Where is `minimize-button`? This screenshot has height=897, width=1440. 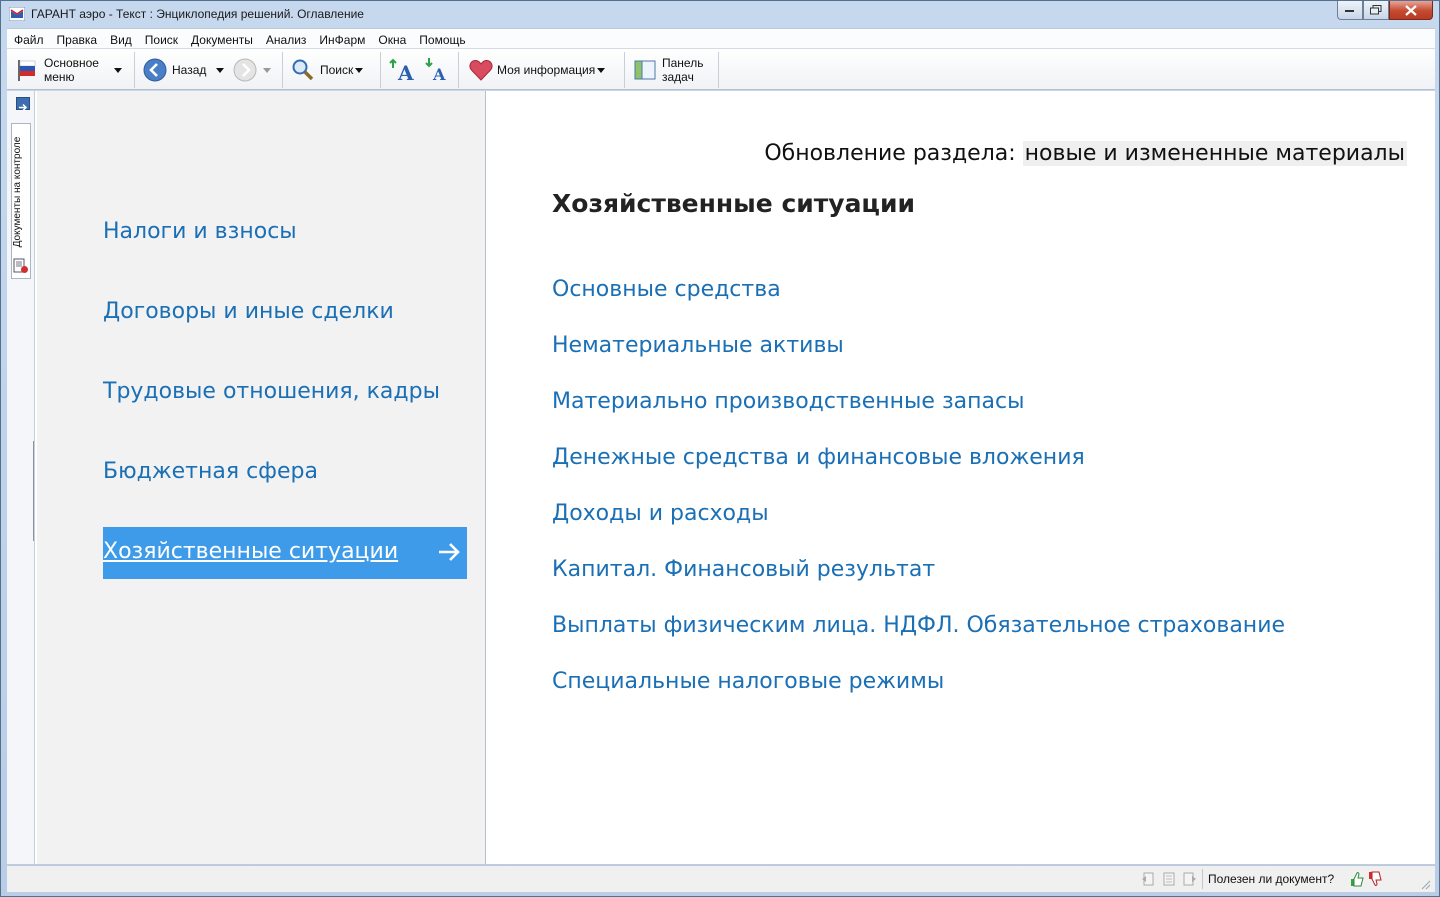 minimize-button is located at coordinates (1350, 10).